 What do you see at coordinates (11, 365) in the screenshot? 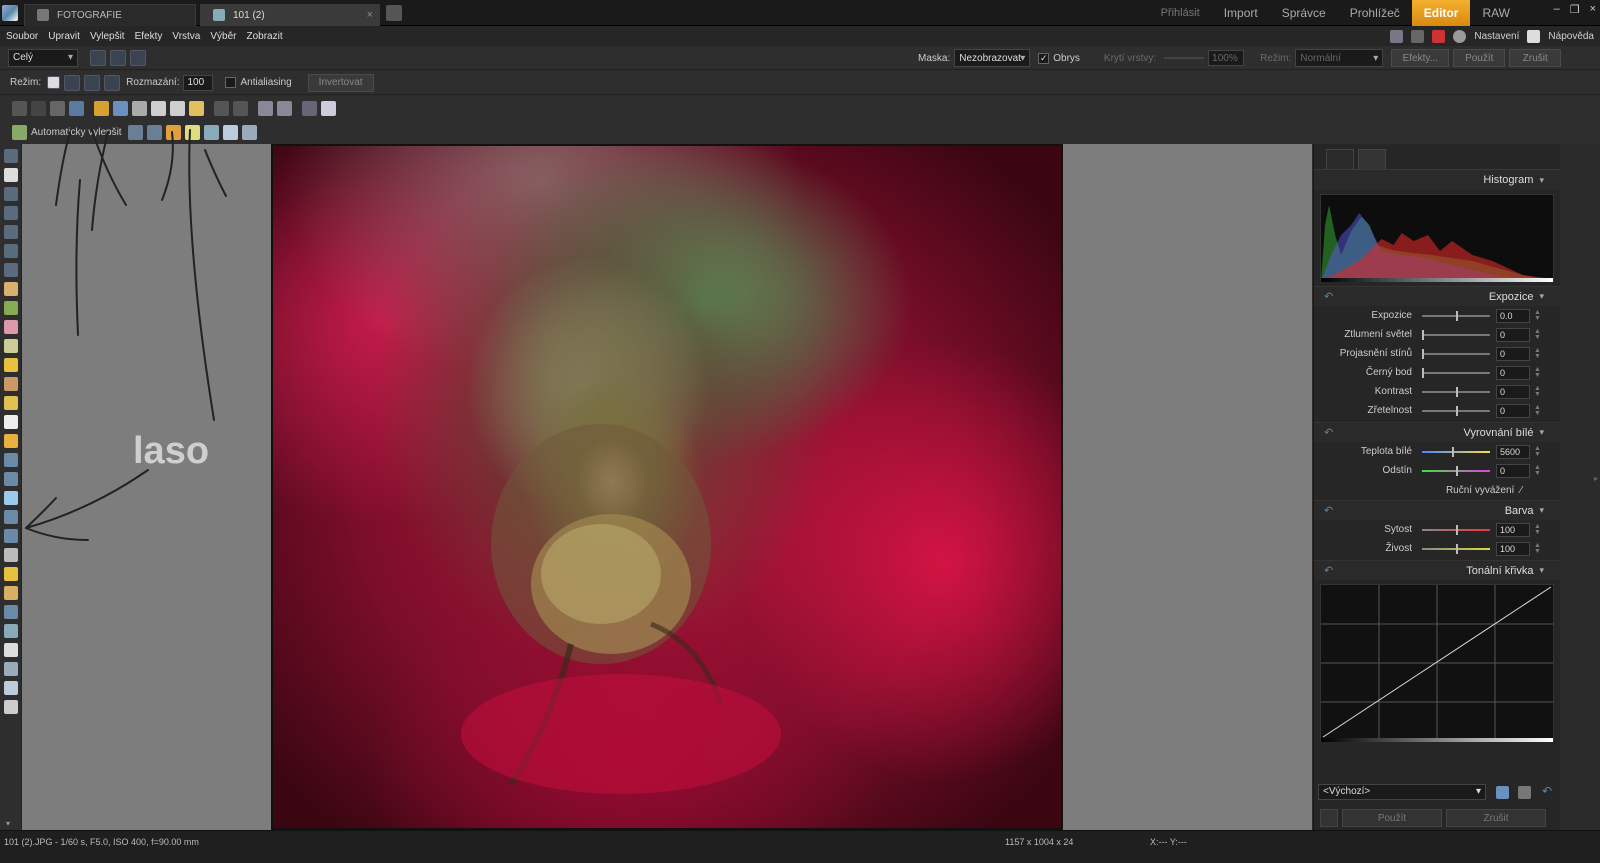
I see `brush-tool-icon` at bounding box center [11, 365].